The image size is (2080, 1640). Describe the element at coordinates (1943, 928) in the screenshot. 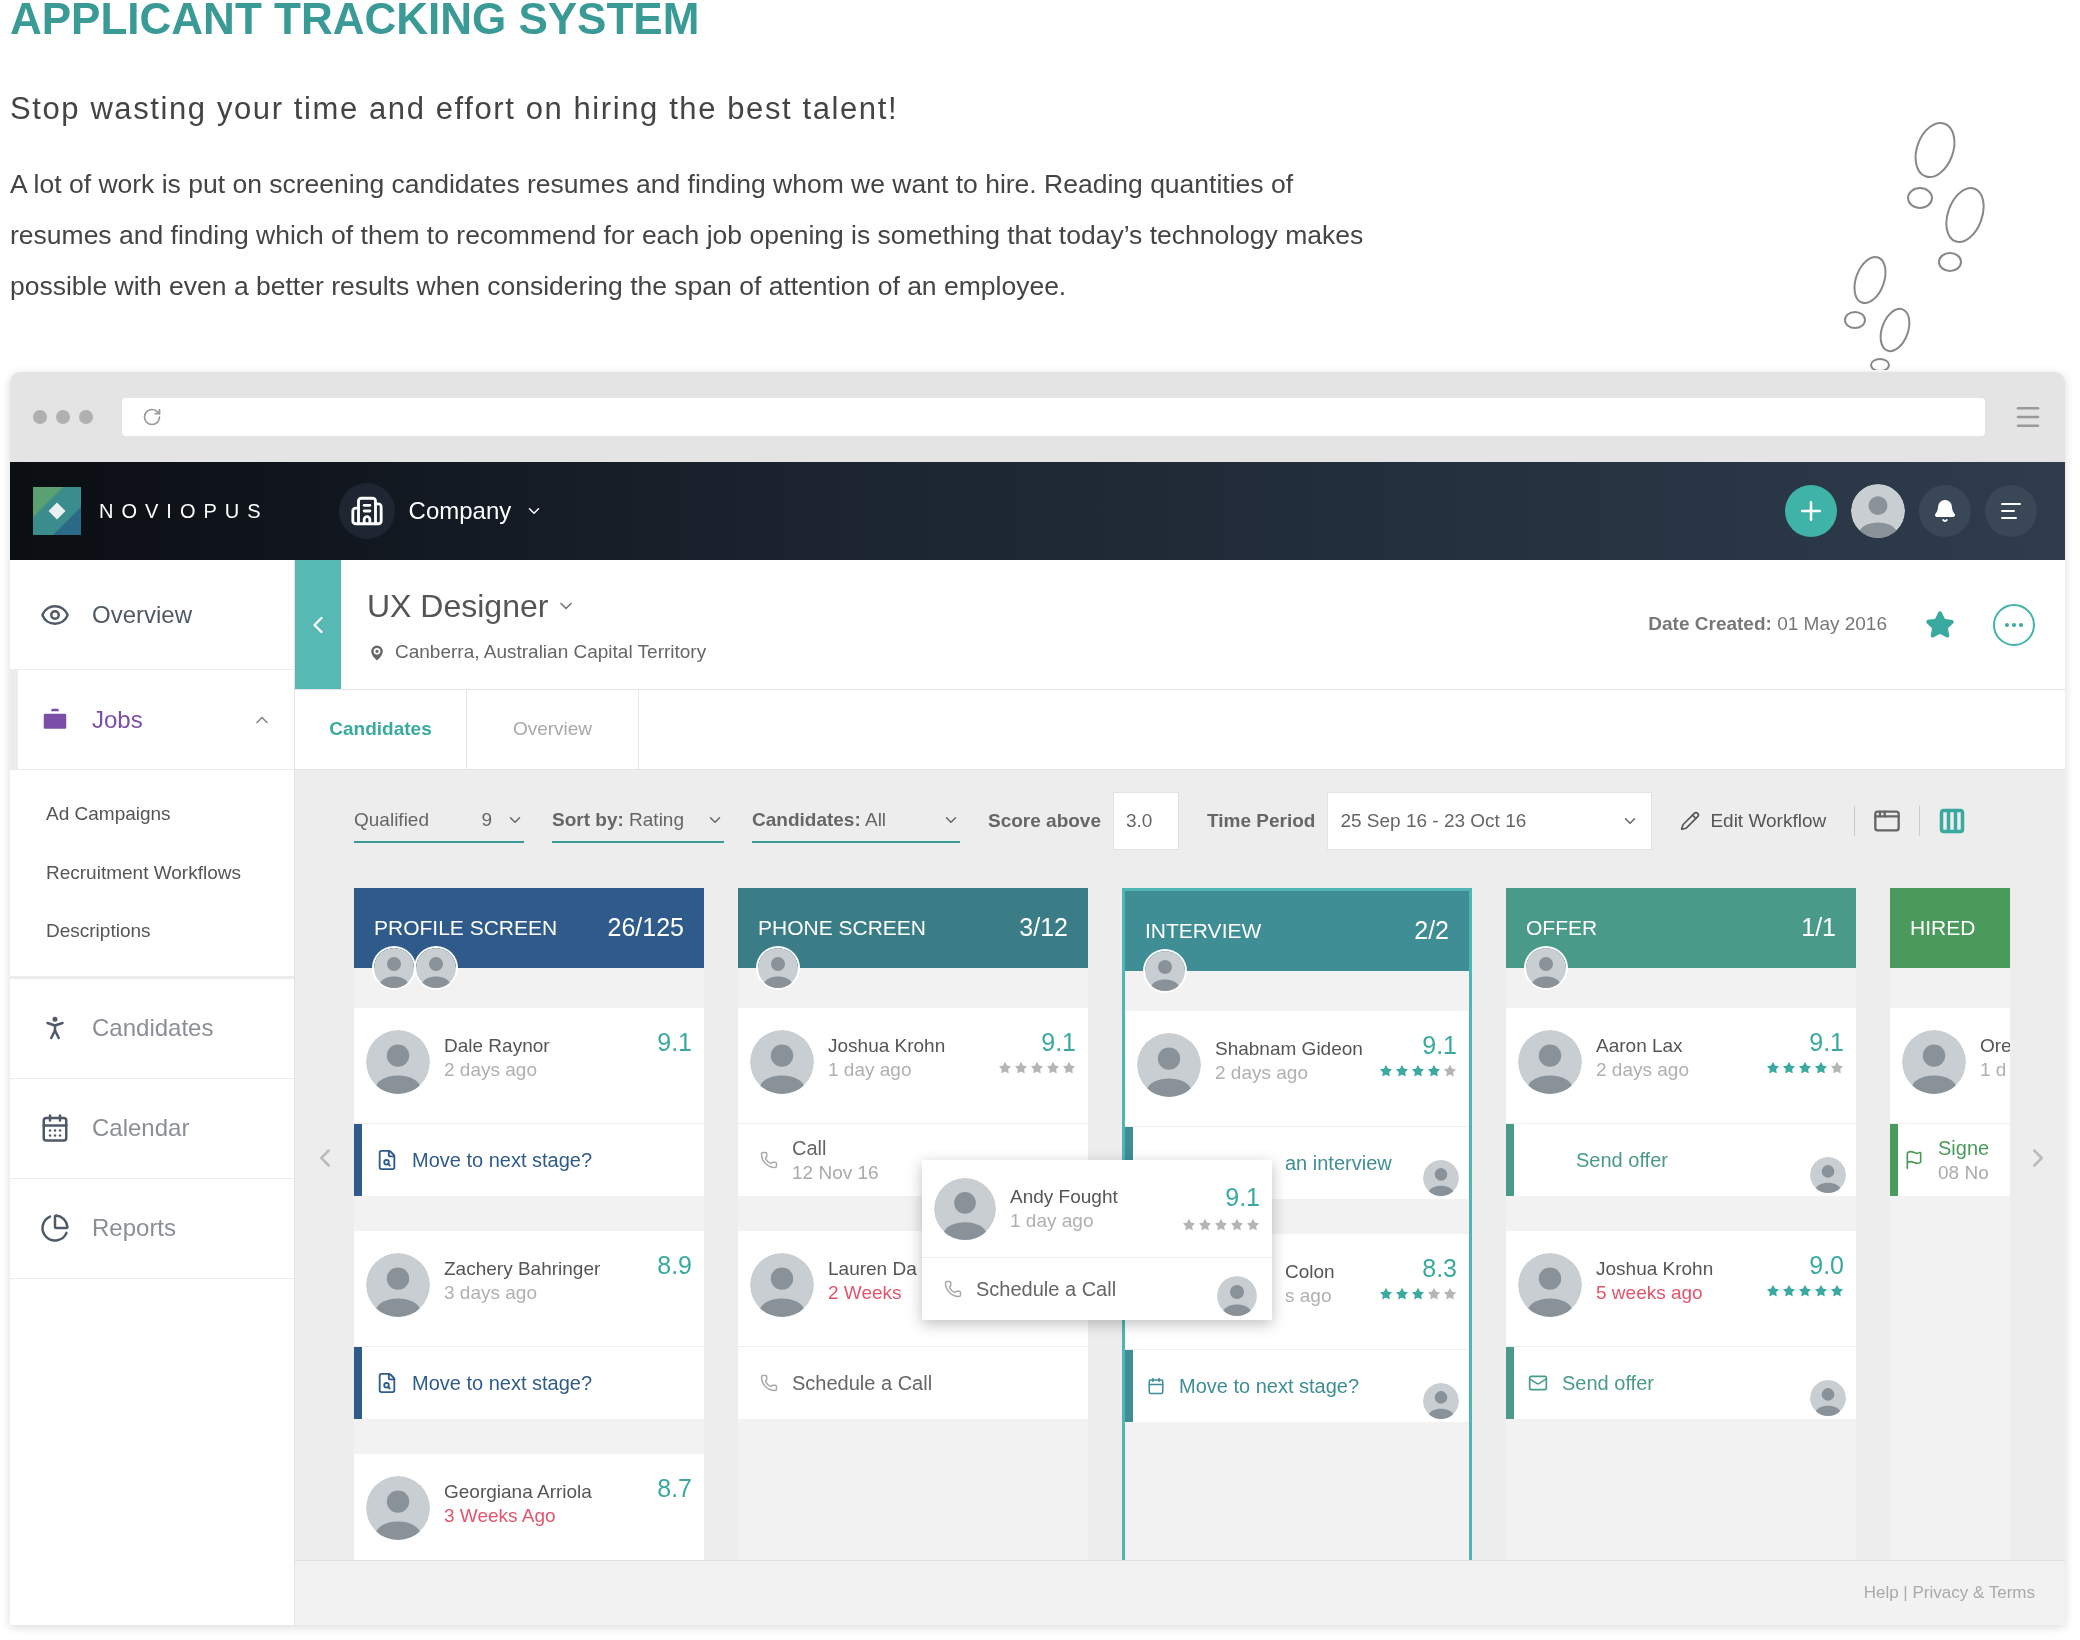

I see `stage-title: HIRED` at that location.